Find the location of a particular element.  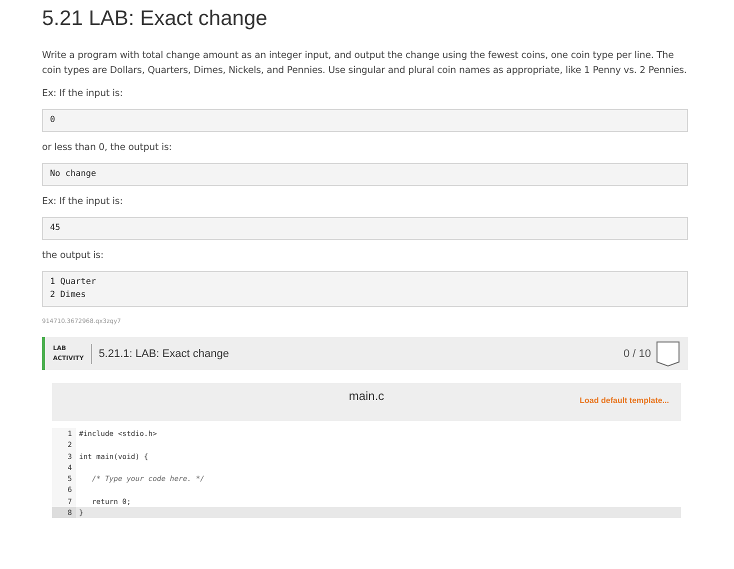

score-text: 0 / 10 is located at coordinates (637, 354).